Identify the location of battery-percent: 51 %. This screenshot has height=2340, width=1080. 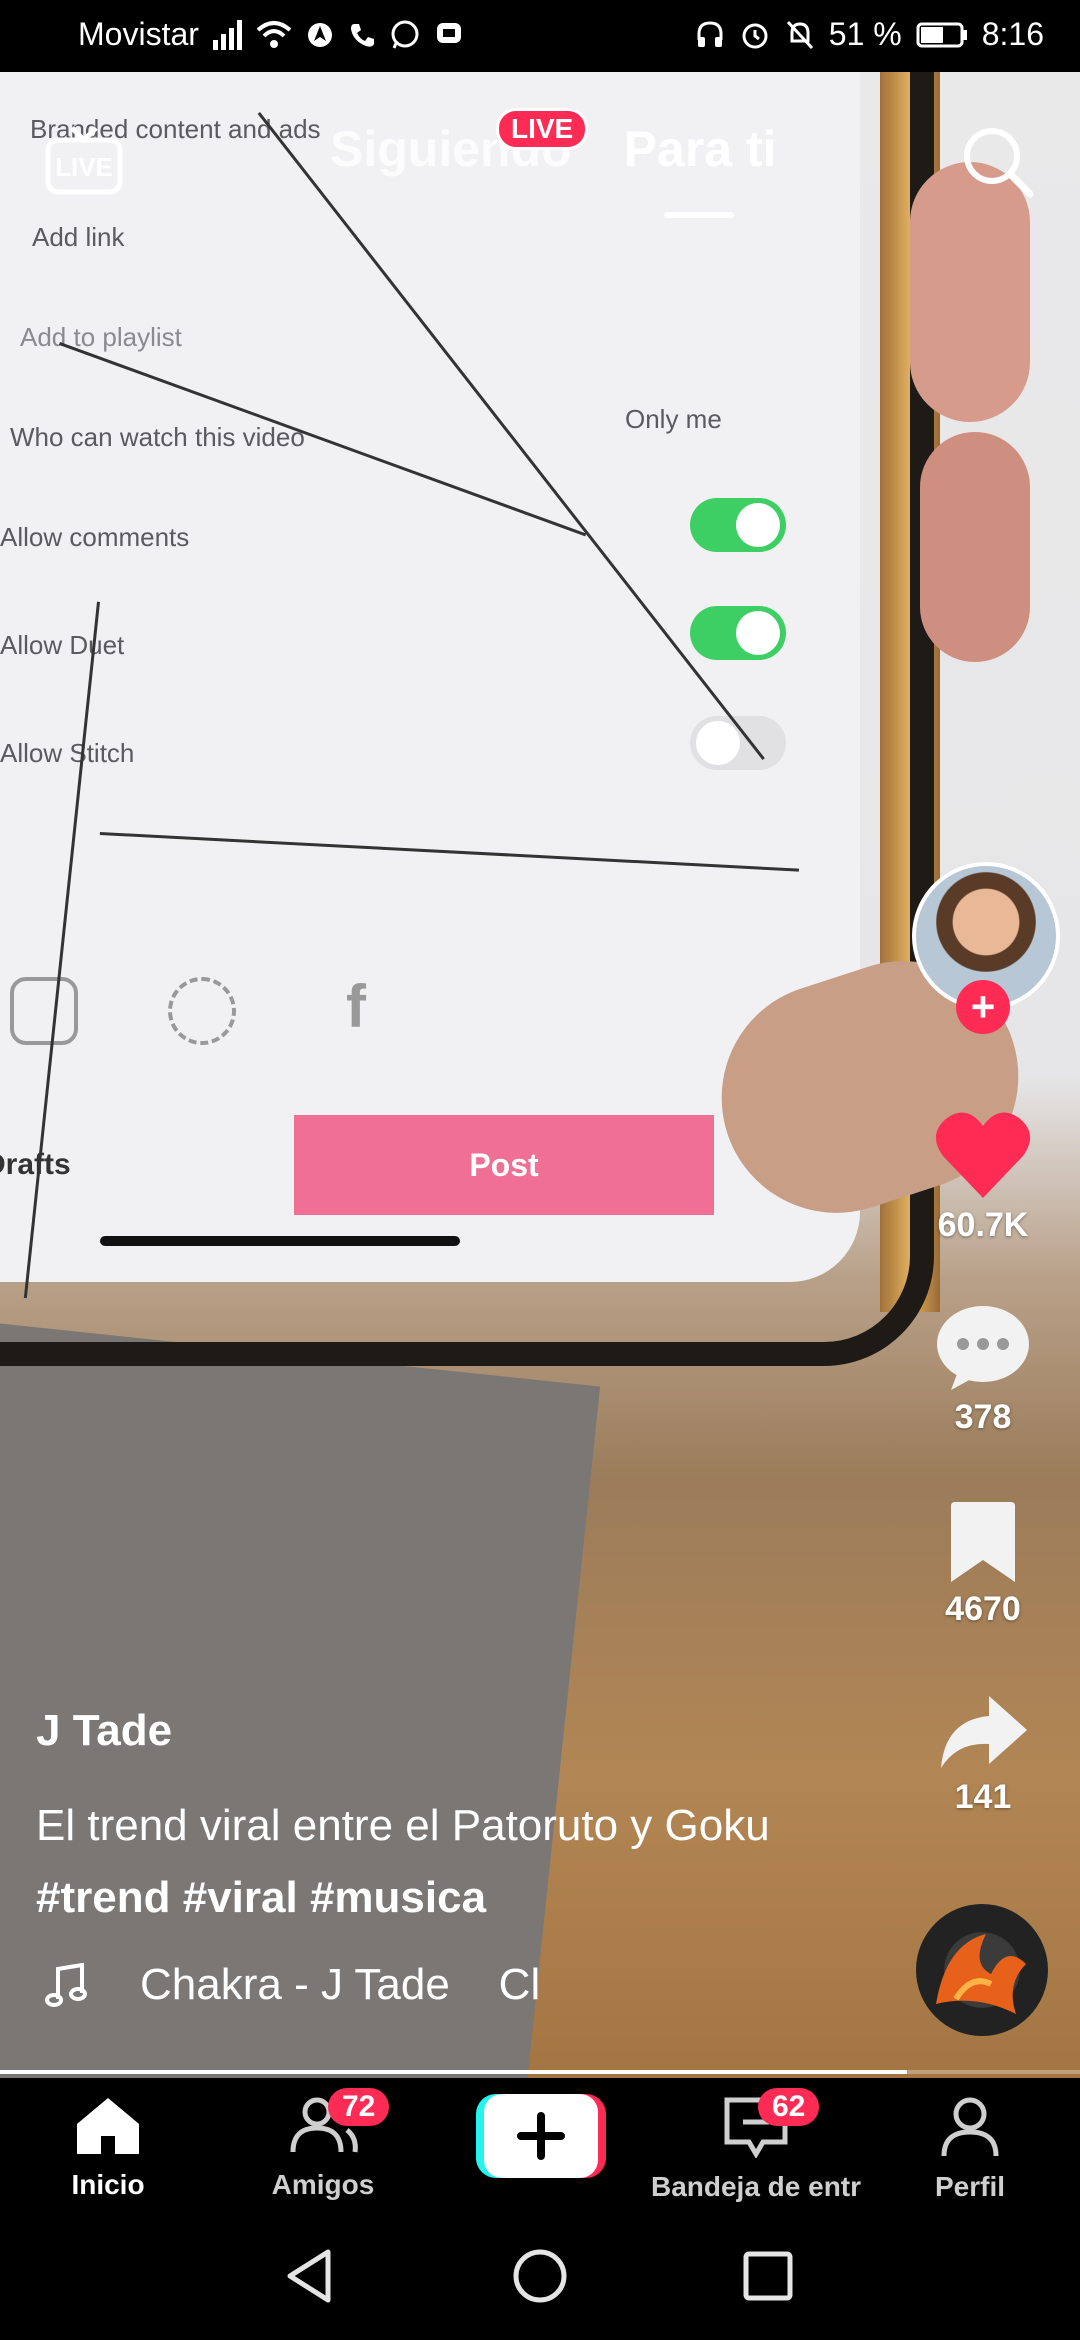
(865, 34).